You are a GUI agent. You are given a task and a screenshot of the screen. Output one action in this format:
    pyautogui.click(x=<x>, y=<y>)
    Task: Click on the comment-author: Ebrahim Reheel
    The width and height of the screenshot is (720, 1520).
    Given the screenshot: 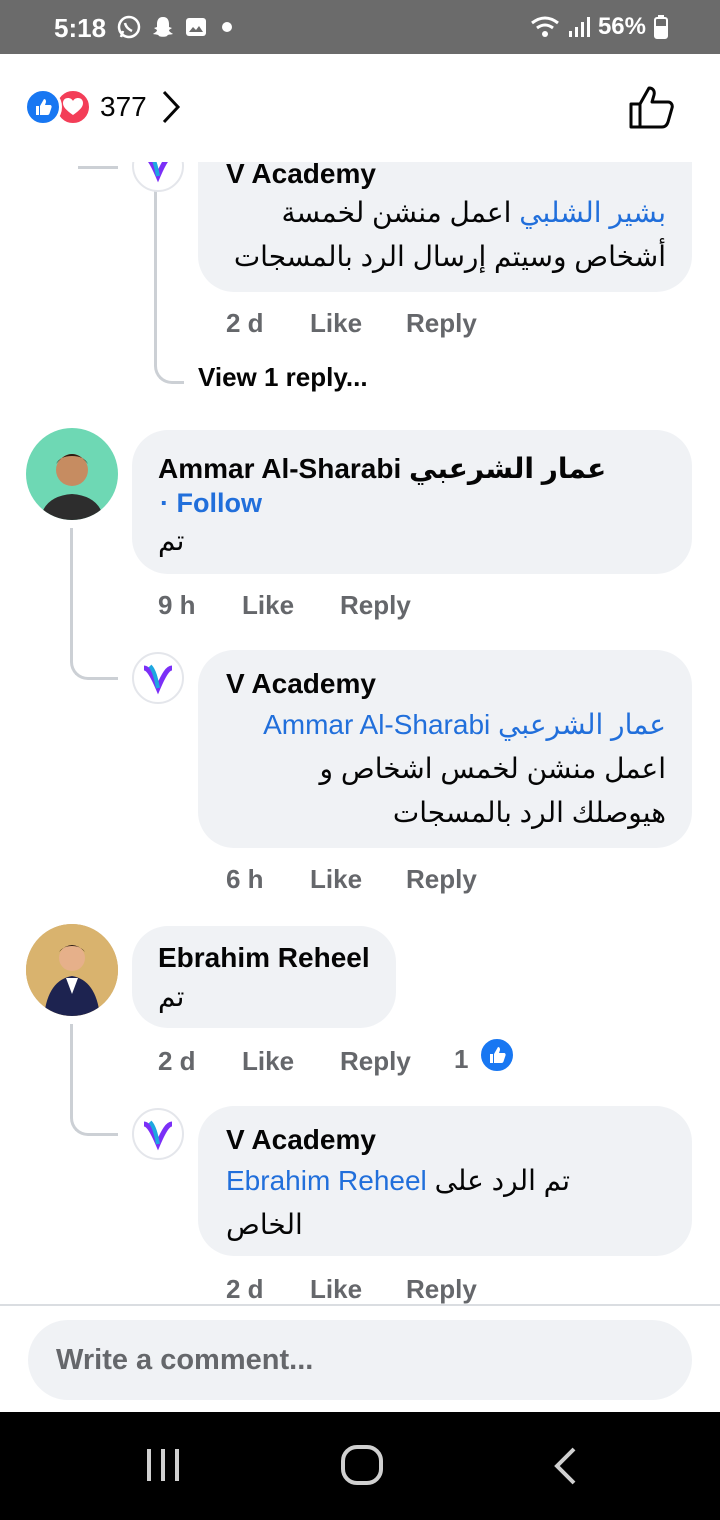 What is the action you would take?
    pyautogui.click(x=264, y=958)
    